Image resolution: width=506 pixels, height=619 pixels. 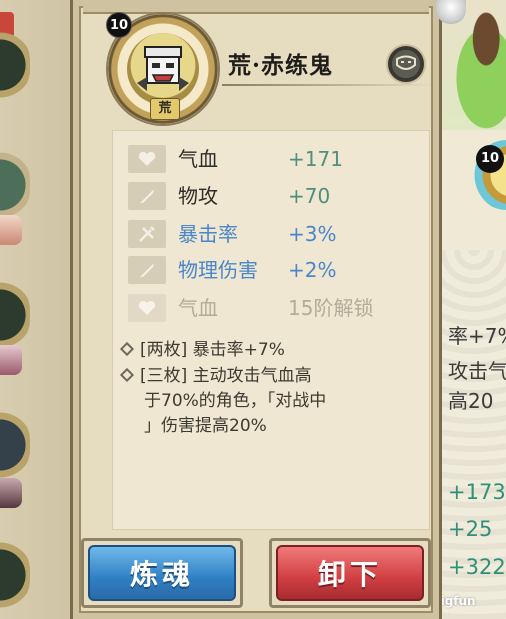 What do you see at coordinates (406, 64) in the screenshot?
I see `mask-icon` at bounding box center [406, 64].